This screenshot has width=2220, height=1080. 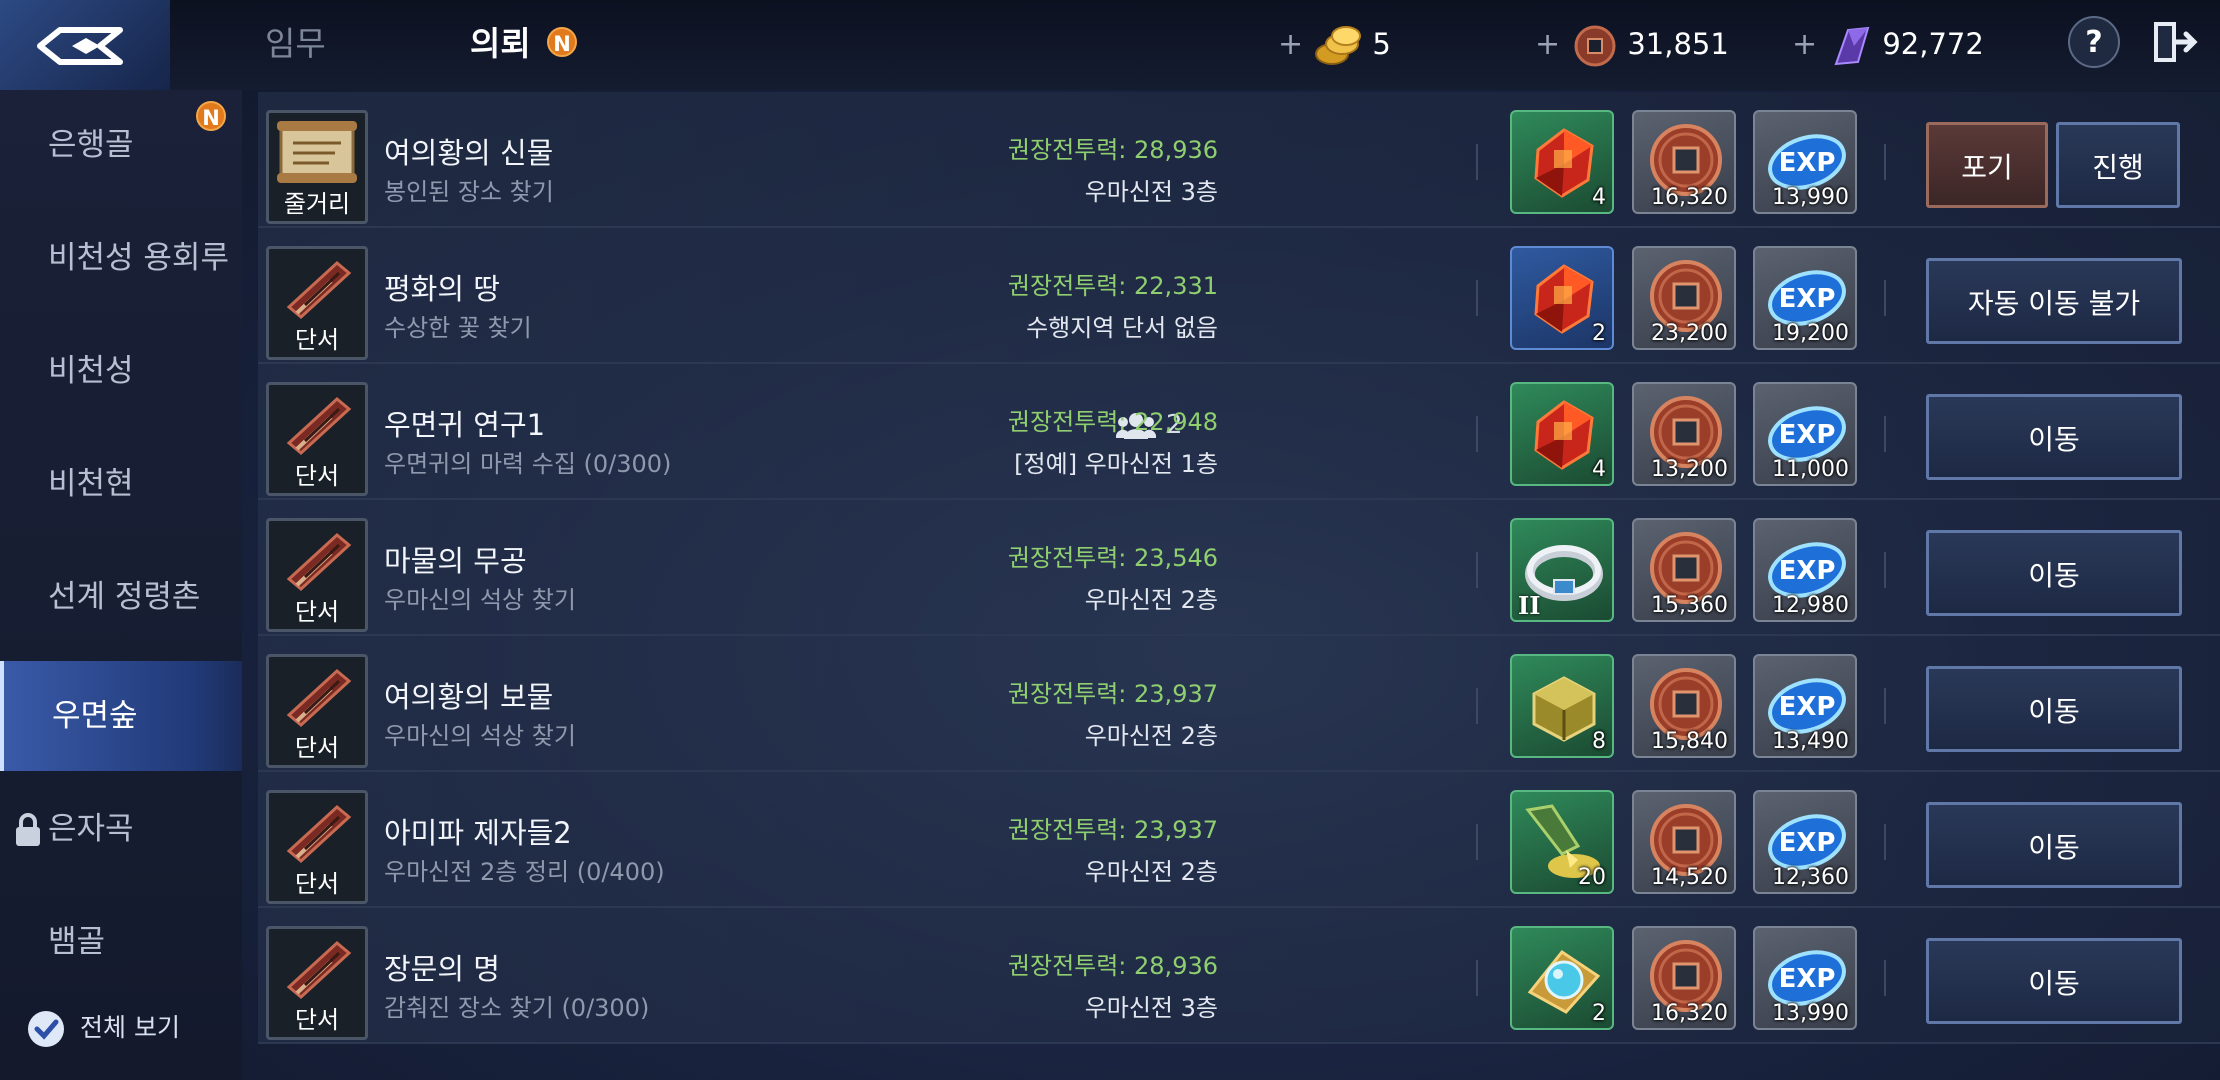 I want to click on gold-value: 5, so click(x=1381, y=44).